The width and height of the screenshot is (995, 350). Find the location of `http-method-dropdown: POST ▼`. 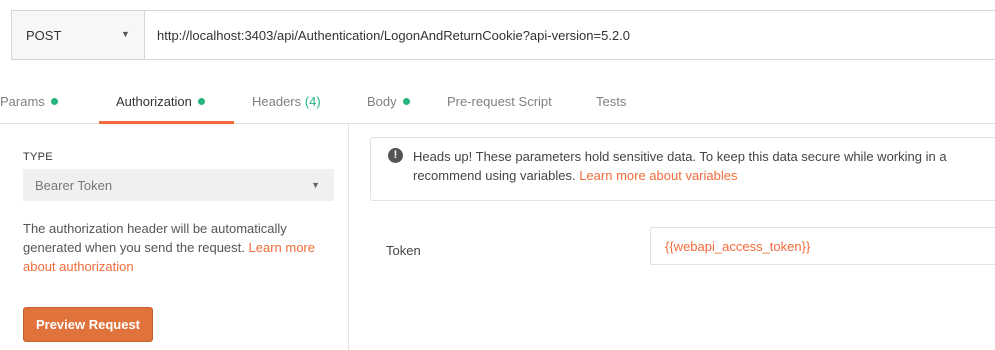

http-method-dropdown: POST ▼ is located at coordinates (78, 35).